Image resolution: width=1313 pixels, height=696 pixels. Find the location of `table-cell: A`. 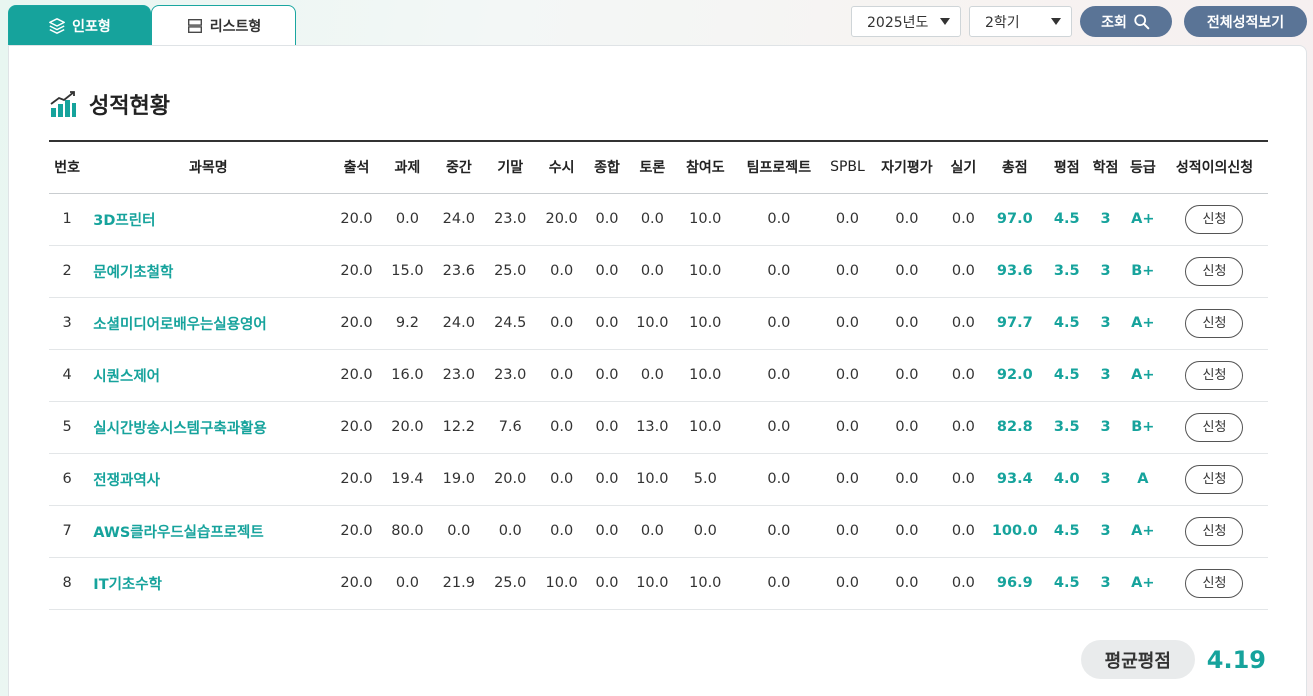

table-cell: A is located at coordinates (1143, 479).